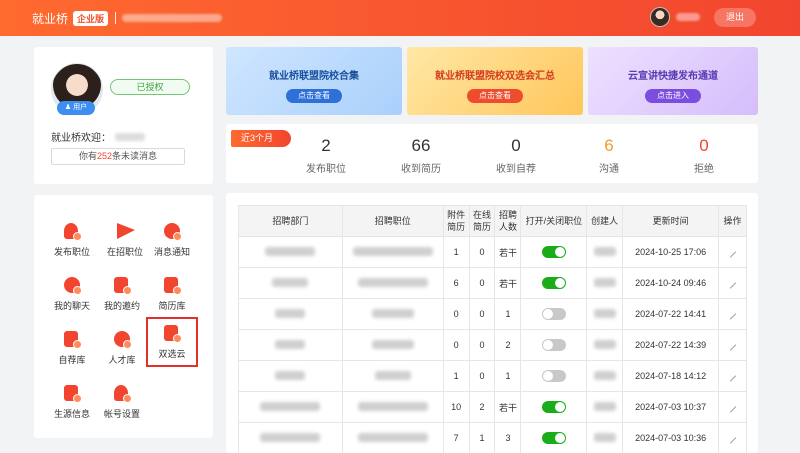 Image resolution: width=800 pixels, height=453 pixels. Describe the element at coordinates (456, 407) in the screenshot. I see `attach-cell: 10` at that location.